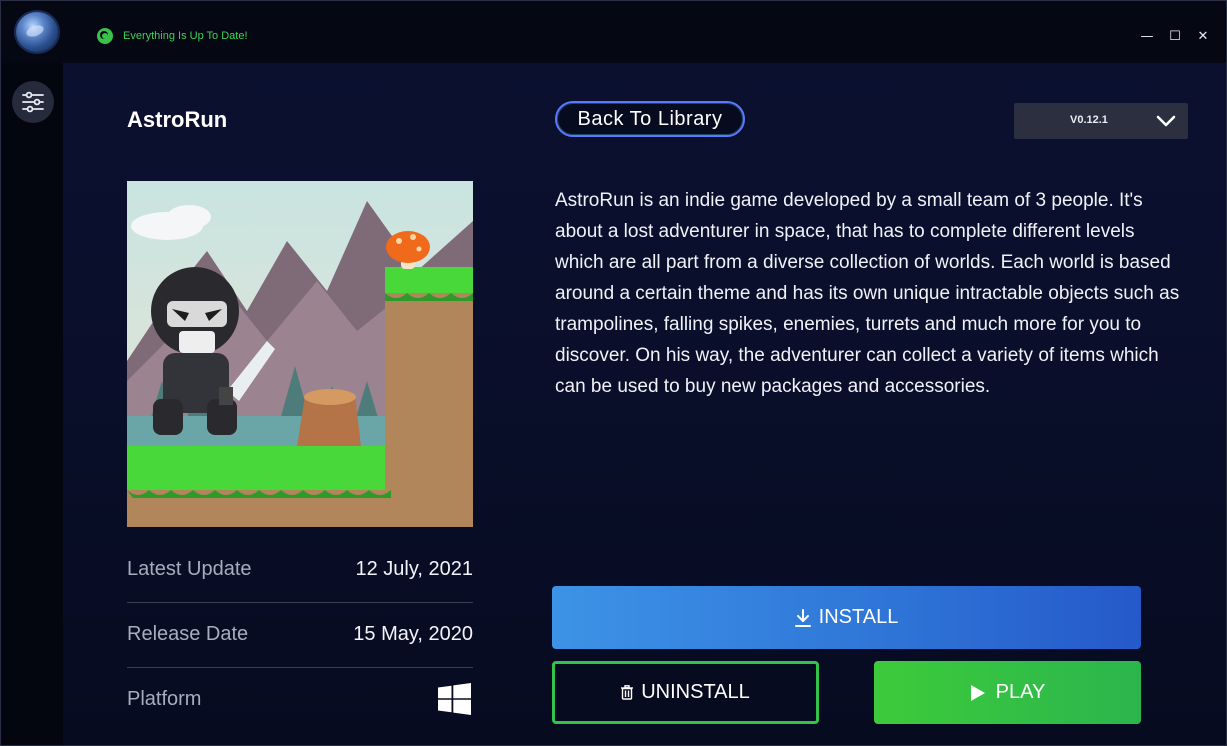 This screenshot has width=1227, height=746. Describe the element at coordinates (185, 36) in the screenshot. I see `update-status-text: Everything Is Up To Date!` at that location.